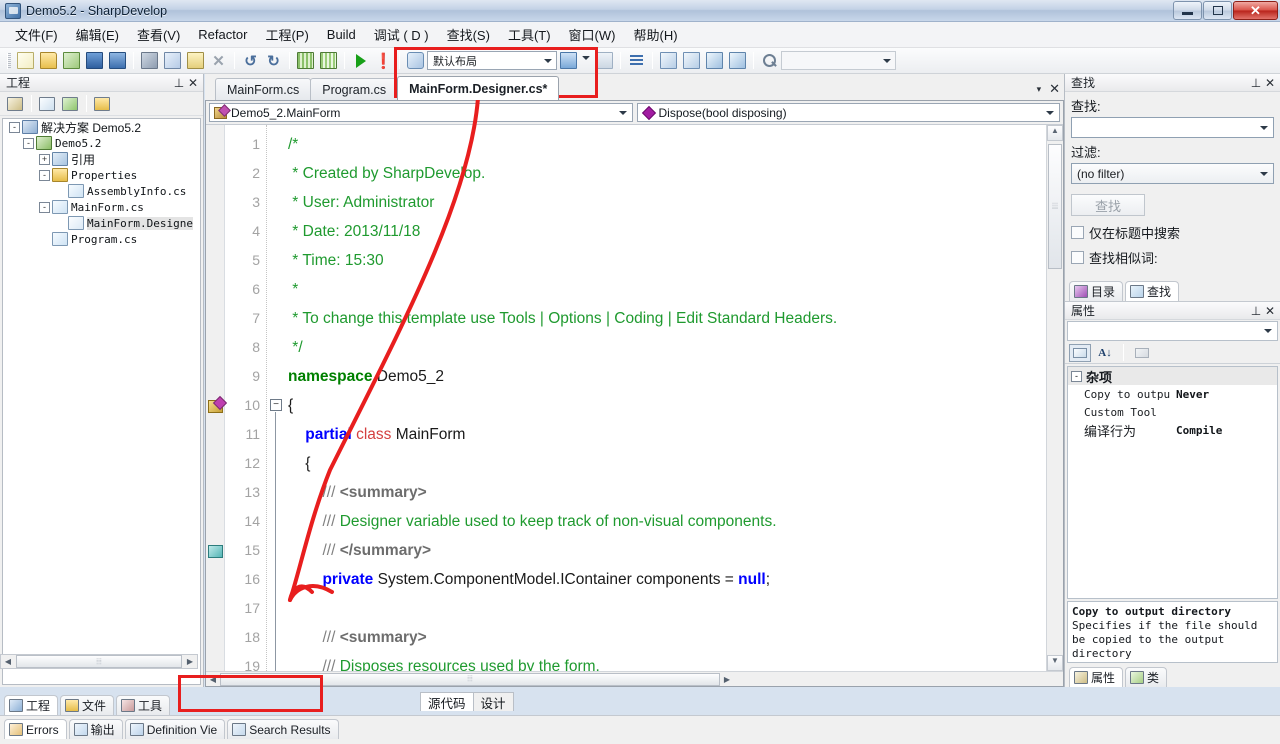  I want to click on editor-icon-margin, so click(215, 398).